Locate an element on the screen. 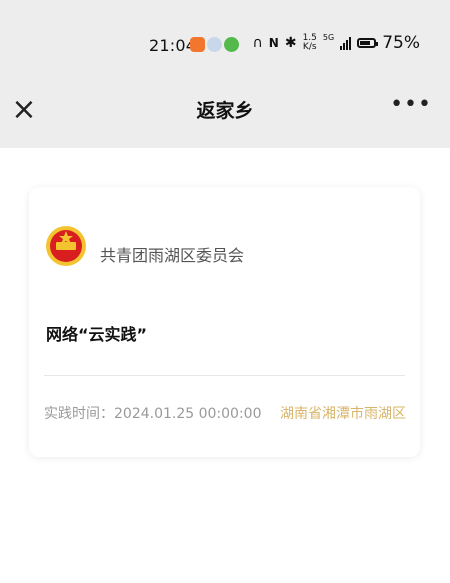 The height and width of the screenshot is (583, 450). youth-league-logo-icon is located at coordinates (66, 246).